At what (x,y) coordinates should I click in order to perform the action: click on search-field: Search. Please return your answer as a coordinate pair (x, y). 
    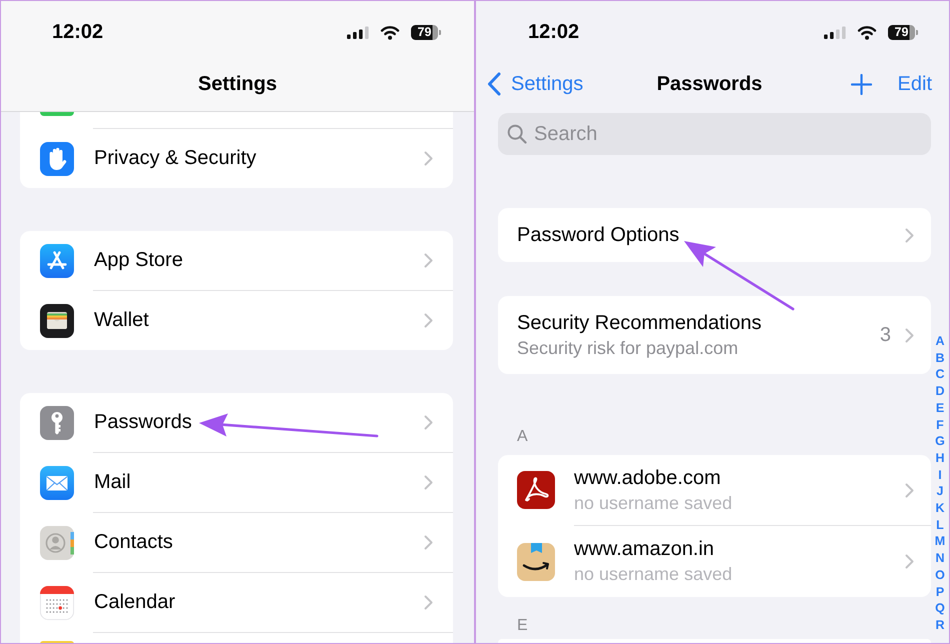
    Looking at the image, I should click on (714, 134).